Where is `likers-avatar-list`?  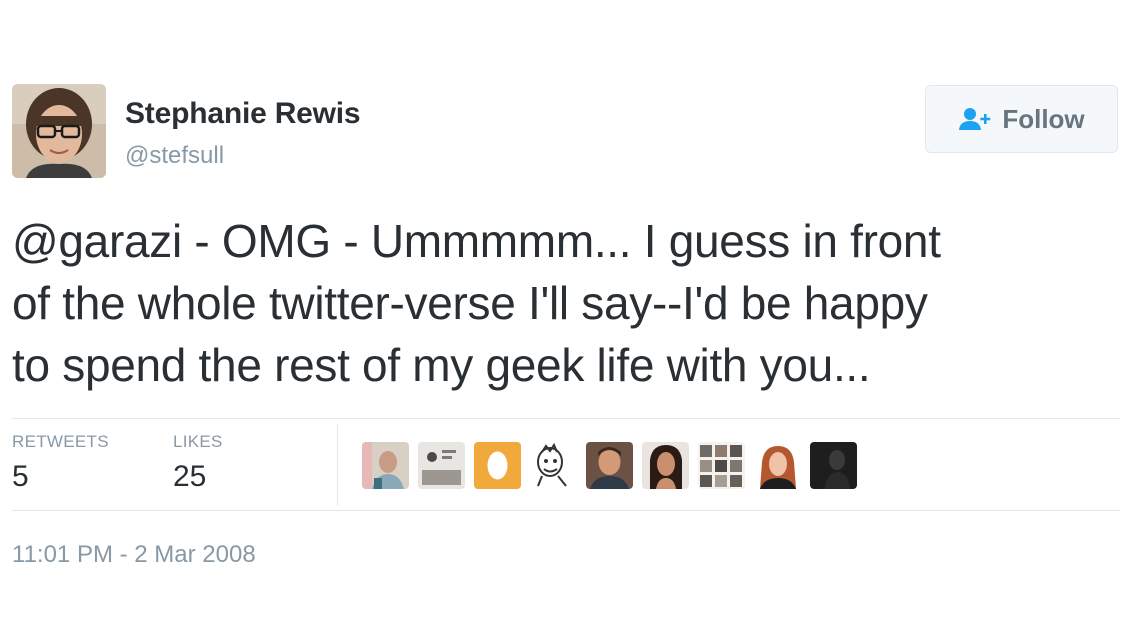
likers-avatar-list is located at coordinates (609, 465).